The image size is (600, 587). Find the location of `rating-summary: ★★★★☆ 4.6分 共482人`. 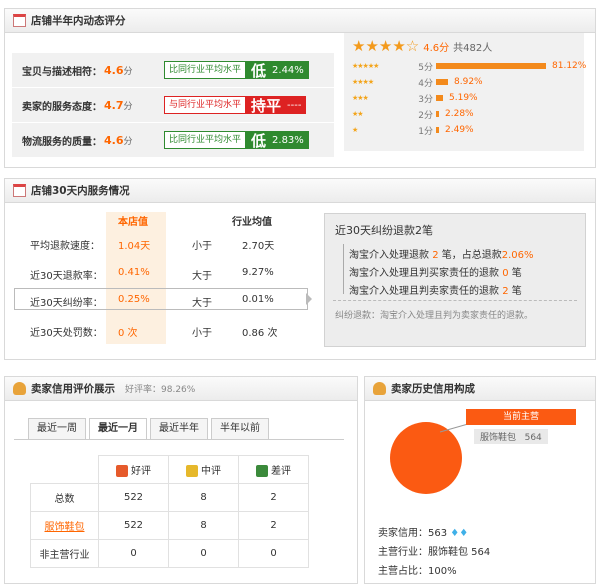

rating-summary: ★★★★☆ 4.6分 共482人 is located at coordinates (422, 46).